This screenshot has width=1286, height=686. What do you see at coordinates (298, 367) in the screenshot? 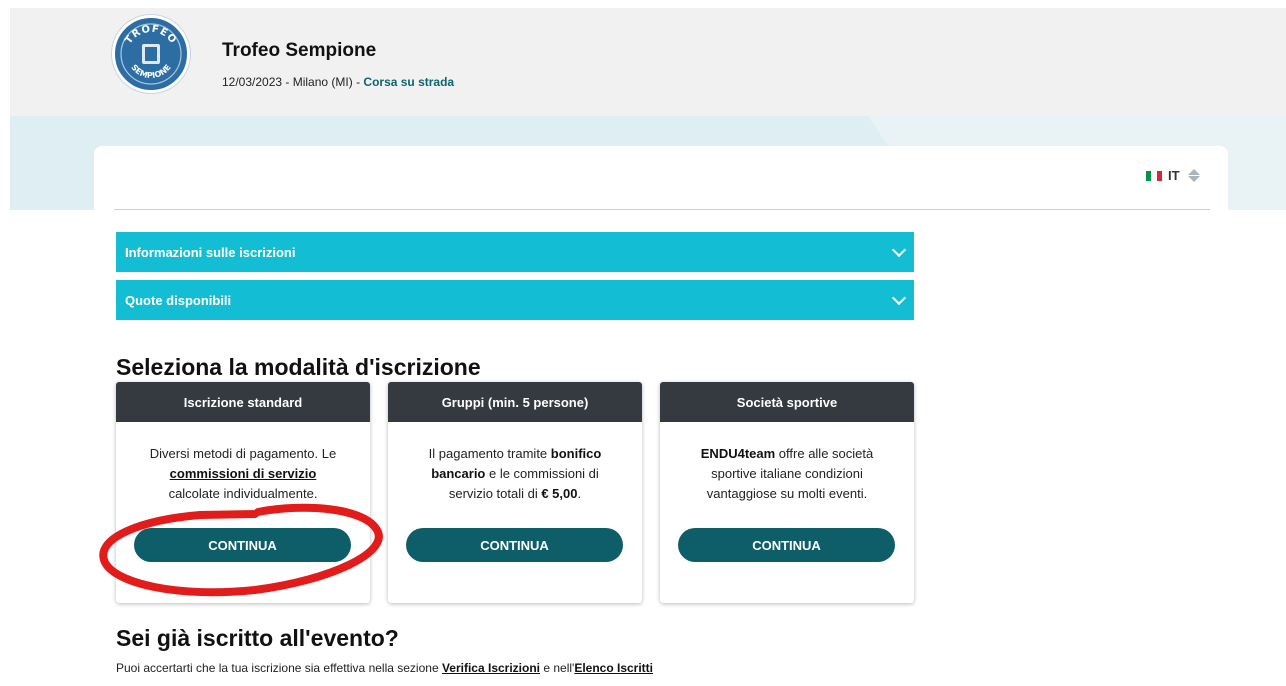
I see `registration-mode-title: Seleziona la modalità d'iscrizione` at bounding box center [298, 367].